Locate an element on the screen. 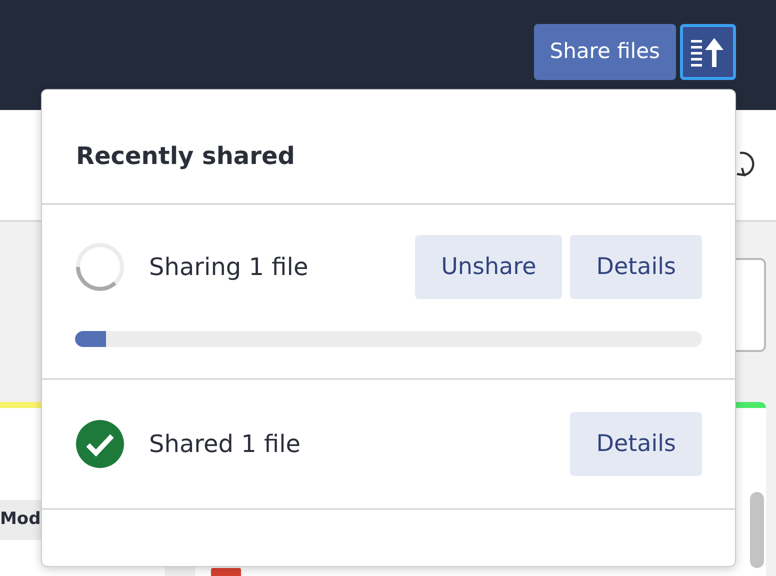  popover-title: Recently shared is located at coordinates (185, 156).